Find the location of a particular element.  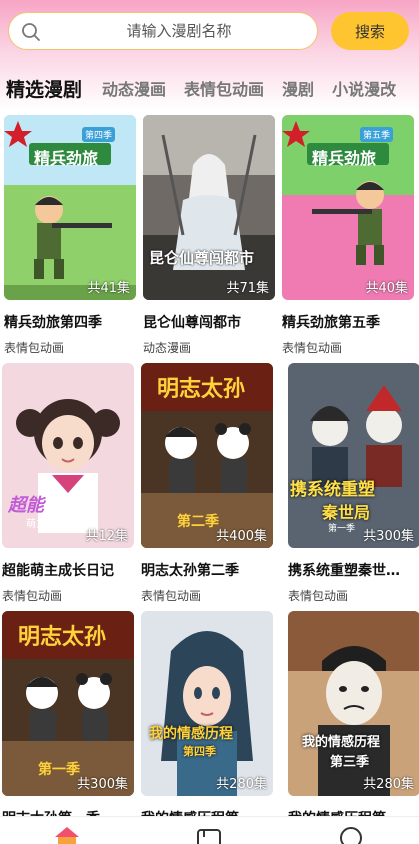

episode-count: 共40集 is located at coordinates (386, 288).